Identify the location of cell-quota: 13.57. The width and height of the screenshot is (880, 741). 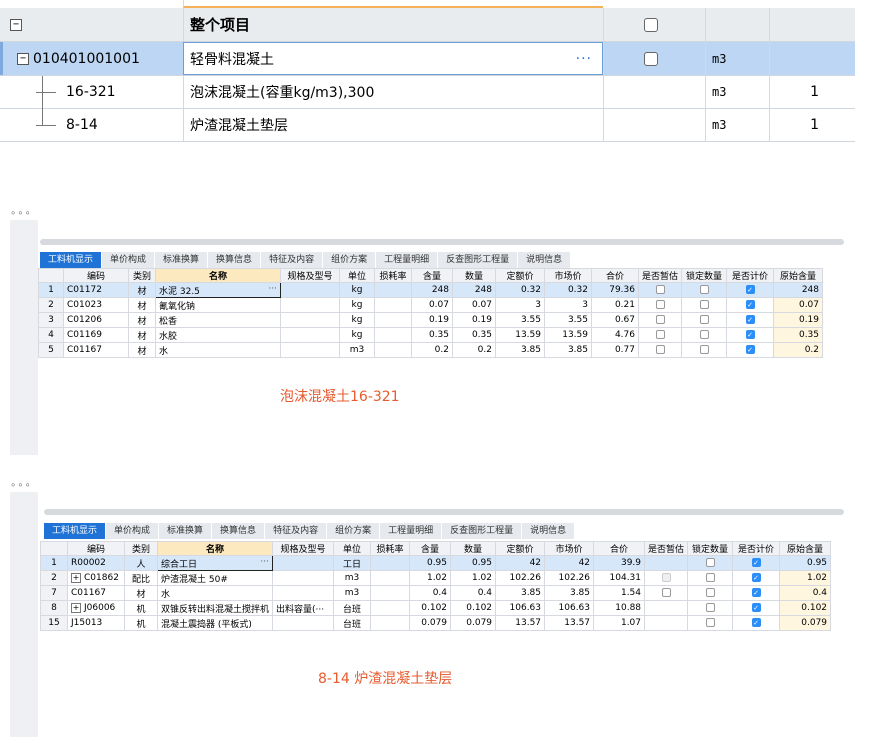
(520, 623).